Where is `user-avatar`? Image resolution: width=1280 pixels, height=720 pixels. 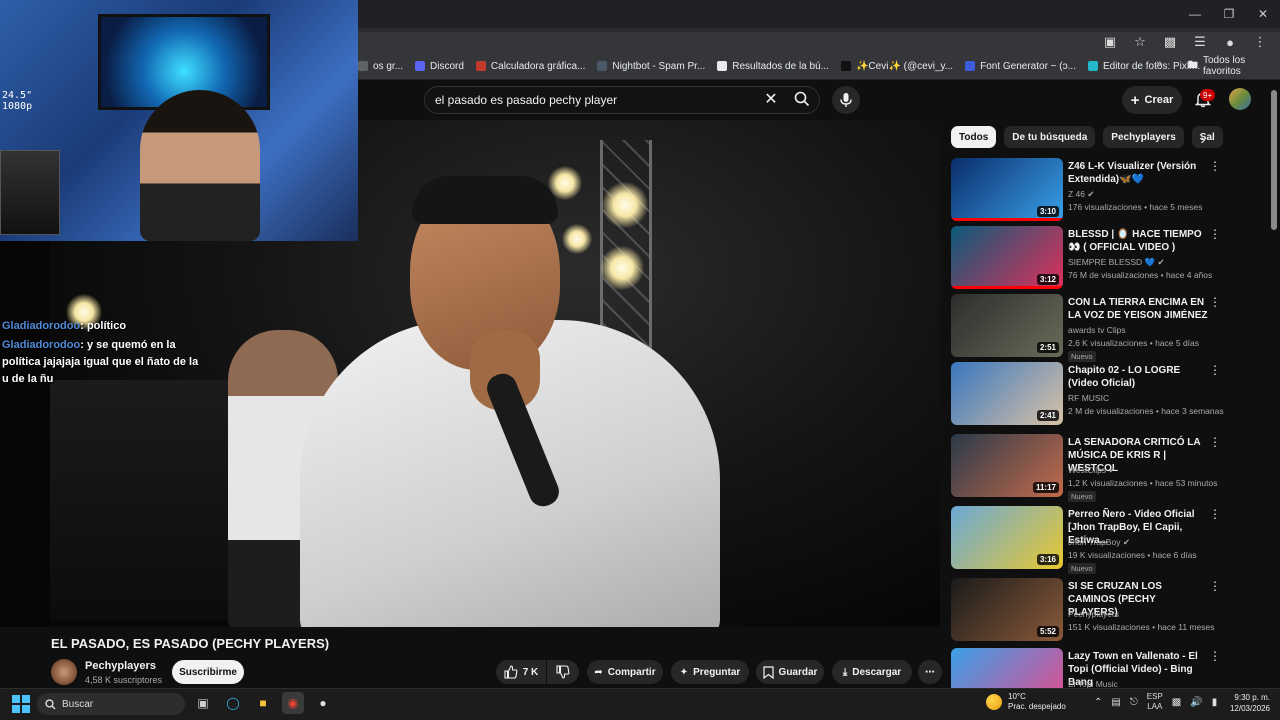 user-avatar is located at coordinates (1240, 99).